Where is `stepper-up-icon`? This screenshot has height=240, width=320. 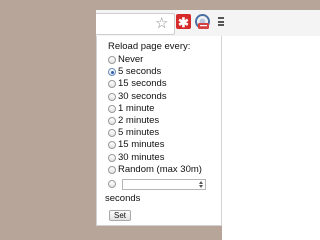 stepper-up-icon is located at coordinates (201, 182).